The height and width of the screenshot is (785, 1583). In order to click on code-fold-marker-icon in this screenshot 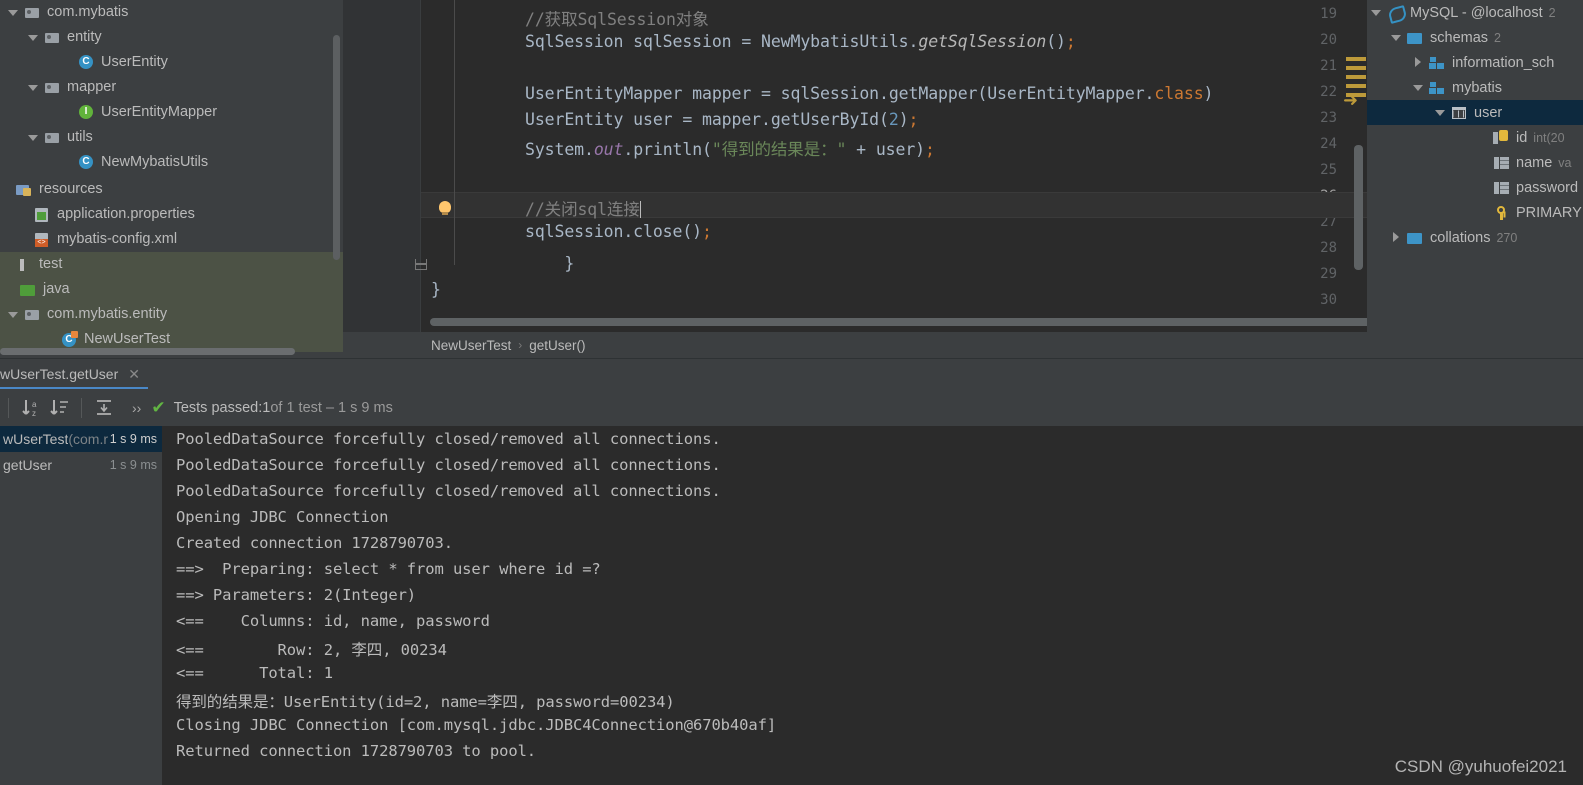, I will do `click(420, 264)`.